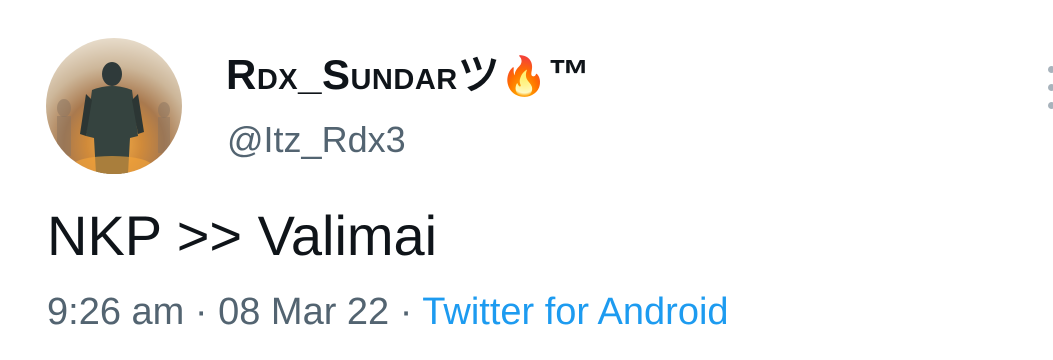 Image resolution: width=1053 pixels, height=360 pixels. What do you see at coordinates (575, 312) in the screenshot?
I see `tweet-source-link: Twitter for Android` at bounding box center [575, 312].